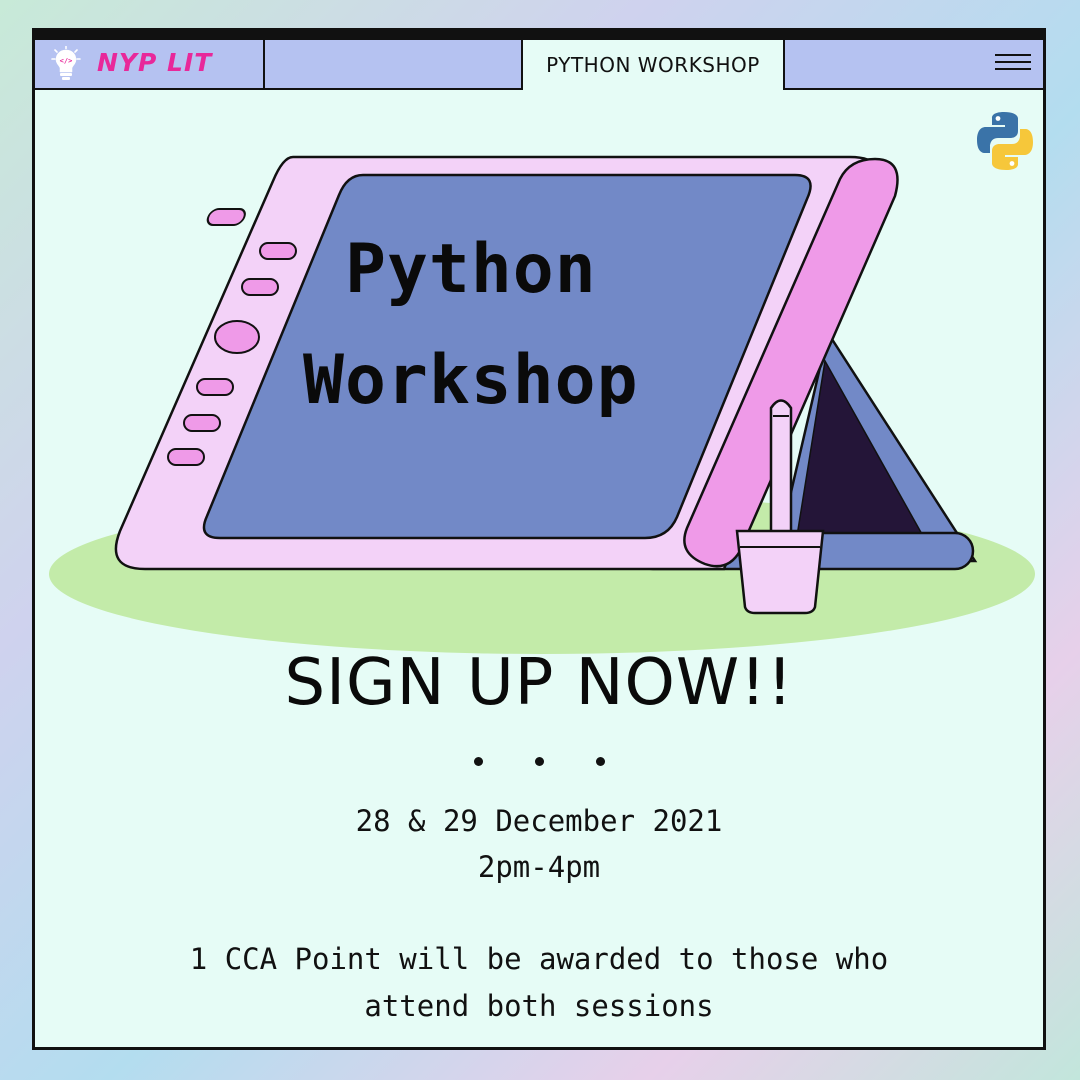  I want to click on cca-note-line-1: 1 CCA Point will be awarded to those who, so click(539, 959).